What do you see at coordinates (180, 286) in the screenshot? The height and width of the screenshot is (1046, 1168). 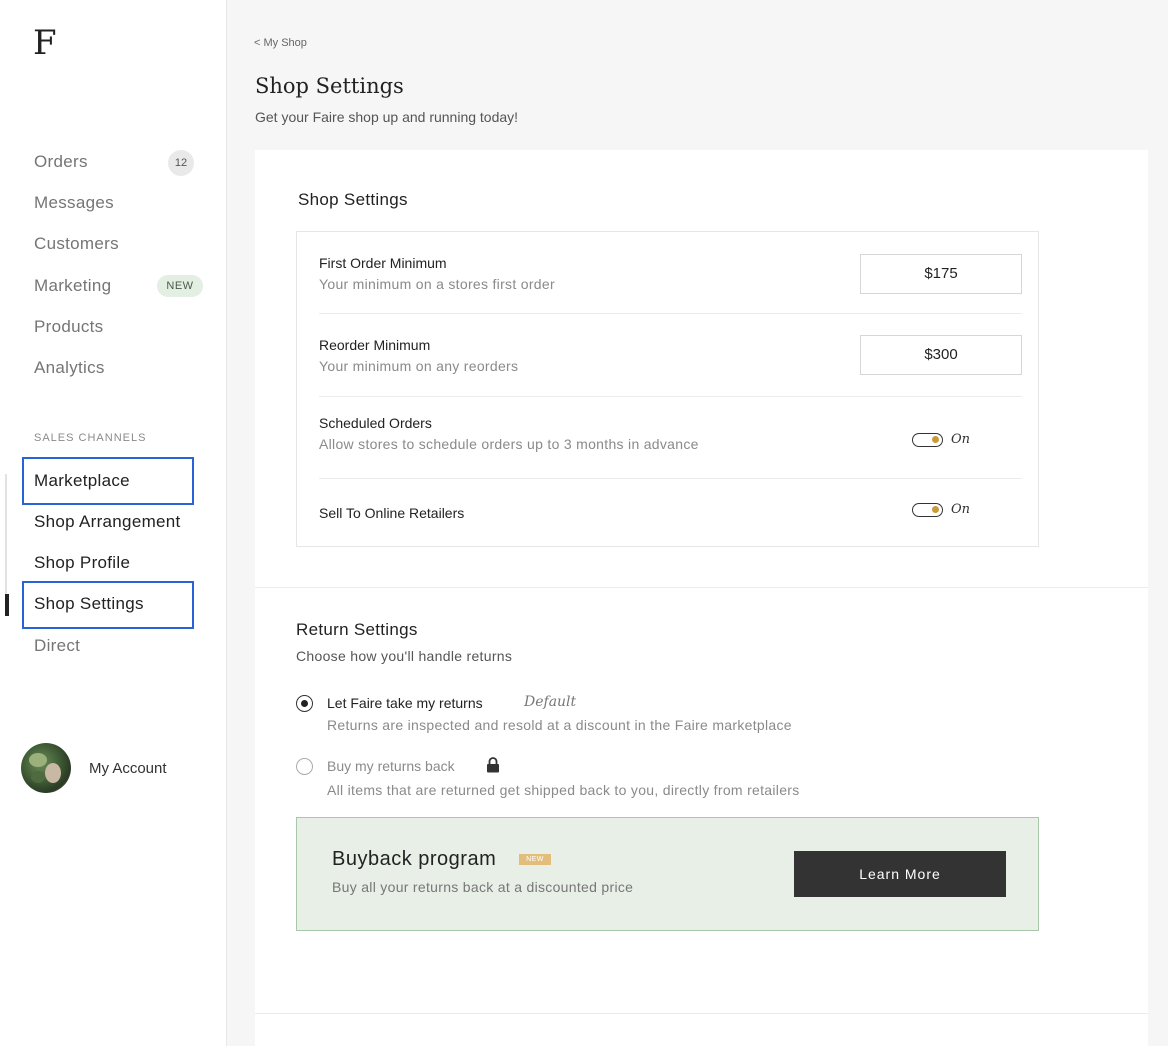 I see `marketing-new-badge: NEW` at bounding box center [180, 286].